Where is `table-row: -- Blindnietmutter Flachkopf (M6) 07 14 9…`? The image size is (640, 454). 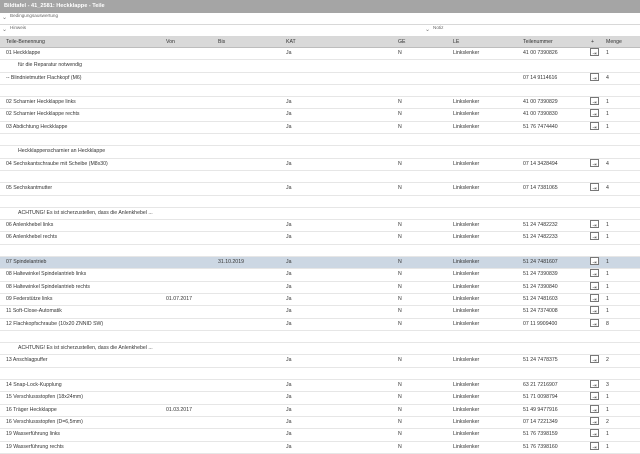
table-row: -- Blindnietmutter Flachkopf (M6) 07 14 9… is located at coordinates (320, 78).